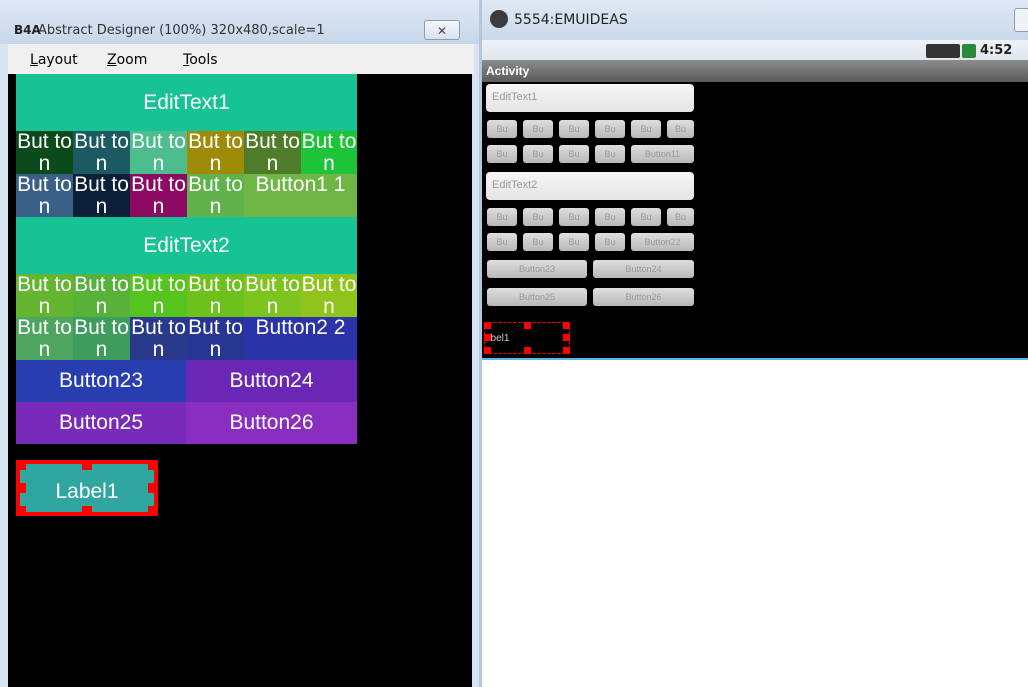  I want to click on emu-button-8: Bu, so click(538, 154).